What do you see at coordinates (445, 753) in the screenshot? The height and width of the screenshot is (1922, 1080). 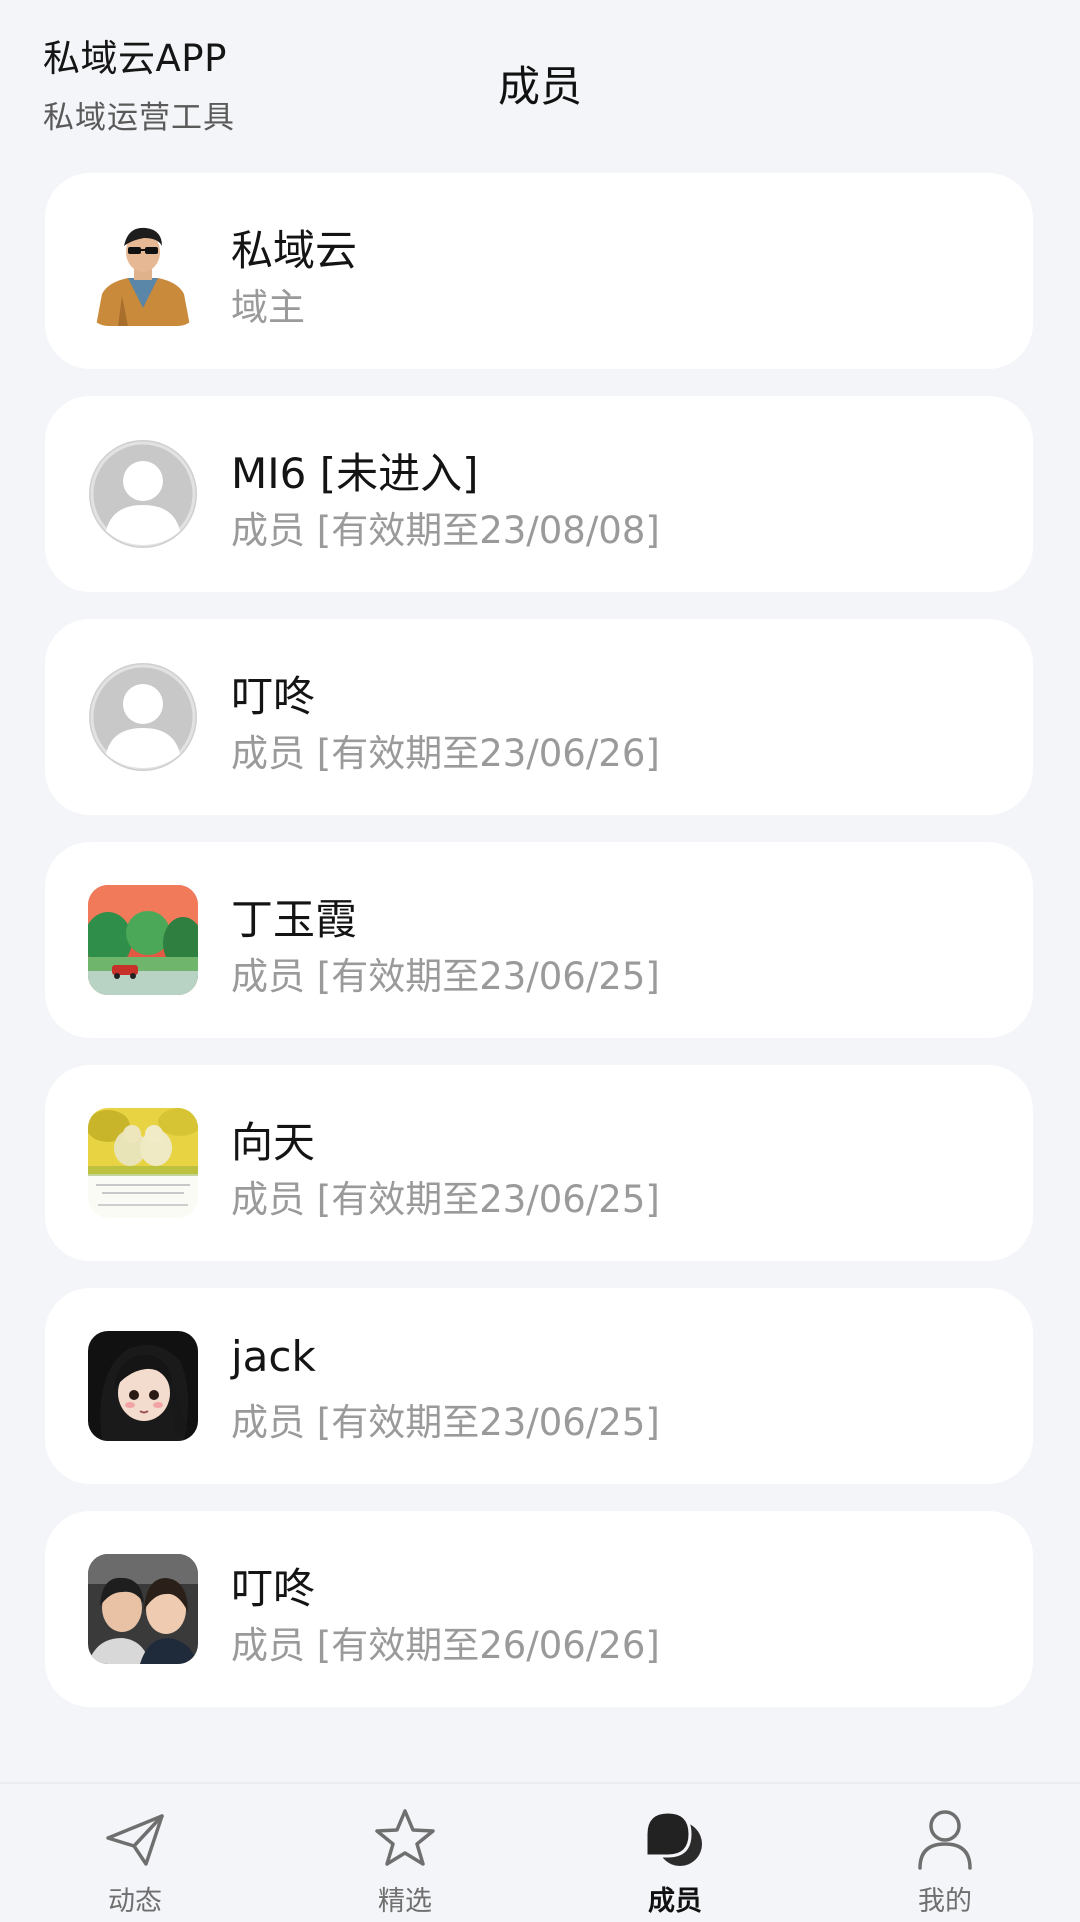 I see `member-role: 成员 [有效期至23/06/26]` at bounding box center [445, 753].